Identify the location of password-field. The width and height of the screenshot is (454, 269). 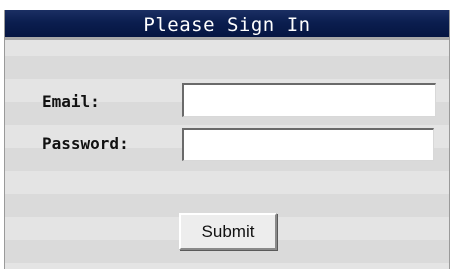
(308, 144).